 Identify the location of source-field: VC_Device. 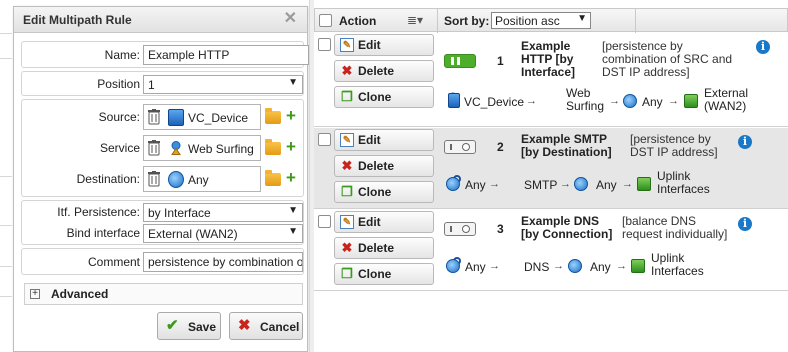
(202, 117).